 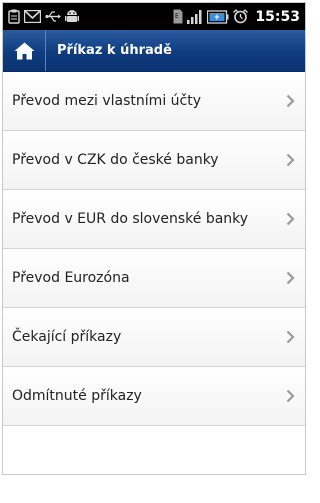 What do you see at coordinates (154, 278) in the screenshot?
I see `menu-item-eurozone: Převod Eurozóna` at bounding box center [154, 278].